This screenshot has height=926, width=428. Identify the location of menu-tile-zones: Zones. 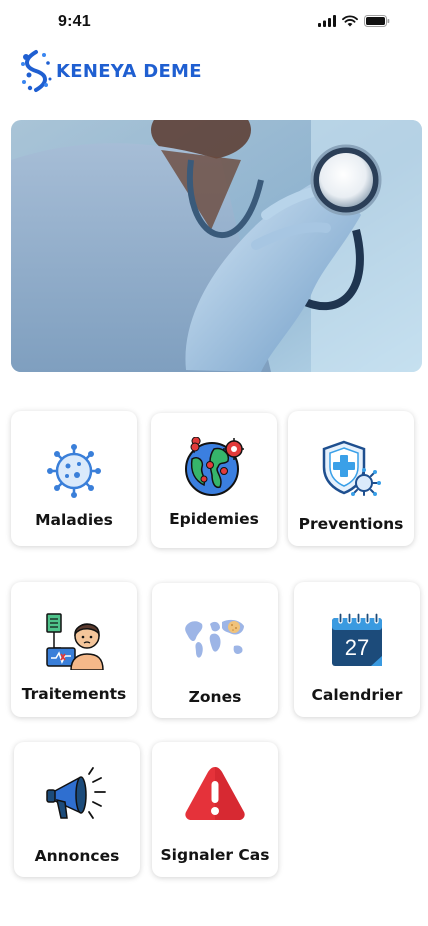
(215, 650).